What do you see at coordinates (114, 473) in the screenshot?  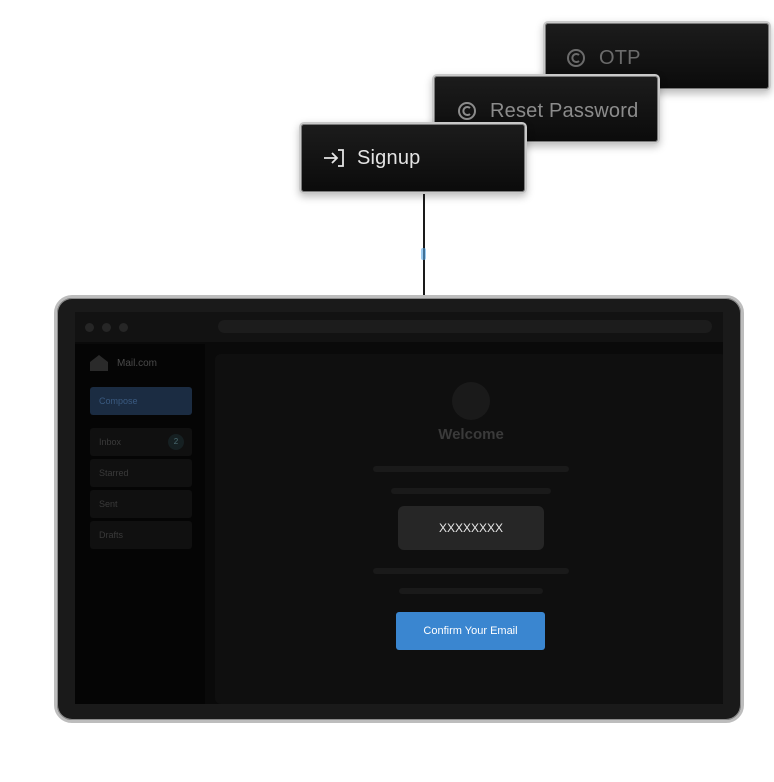 I see `sidebar-item-label: Starred` at bounding box center [114, 473].